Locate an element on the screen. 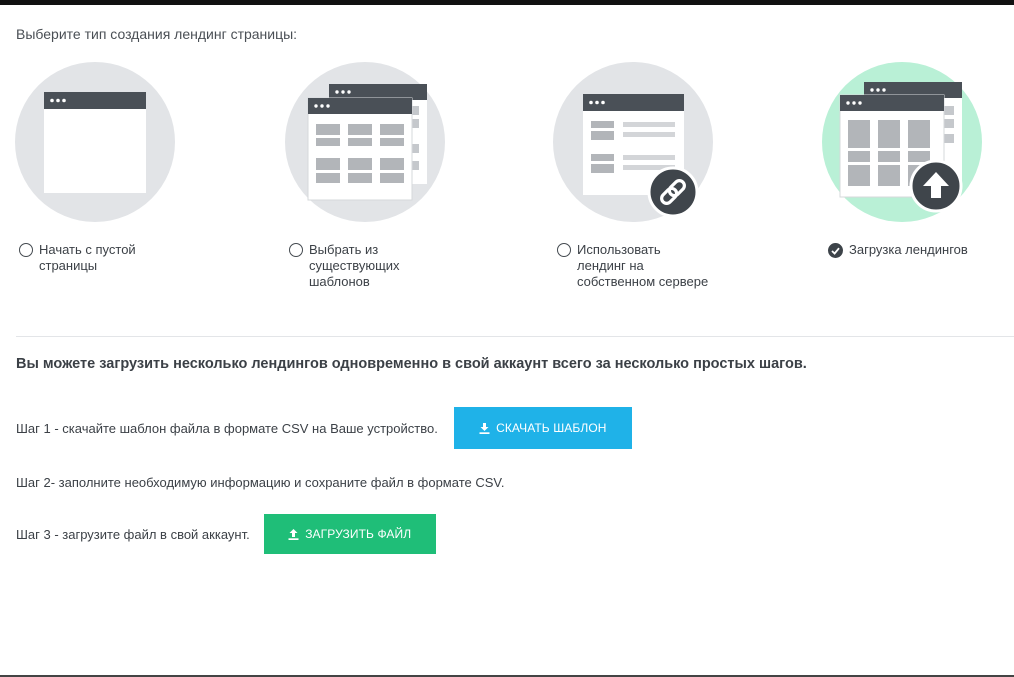 The height and width of the screenshot is (677, 1014). bulk-upload-illustration is located at coordinates (902, 142).